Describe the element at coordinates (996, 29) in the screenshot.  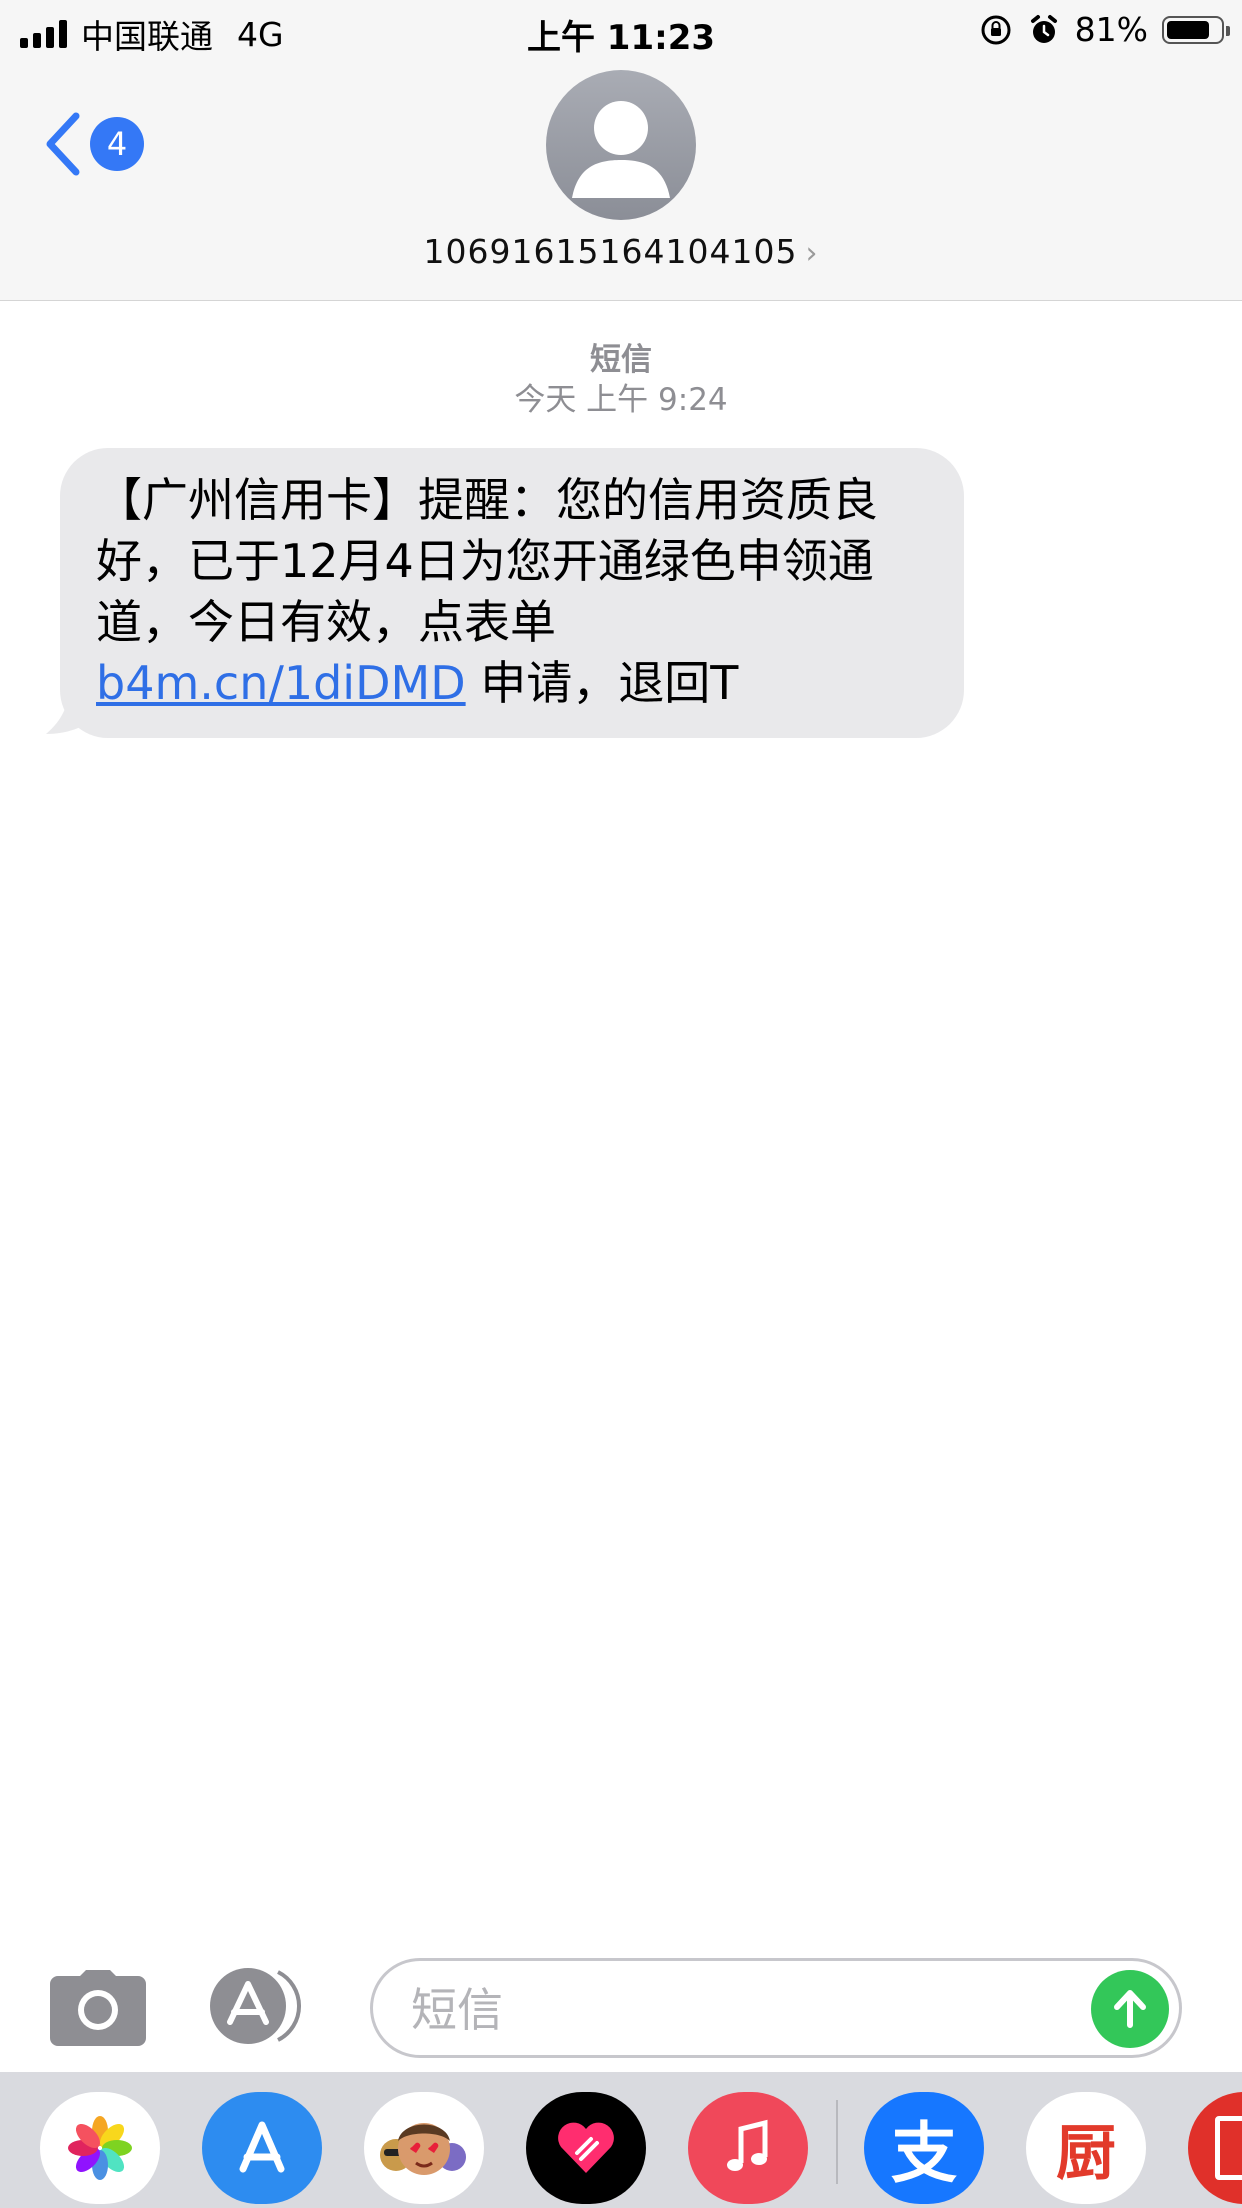
I see `orientation-lock-icon` at that location.